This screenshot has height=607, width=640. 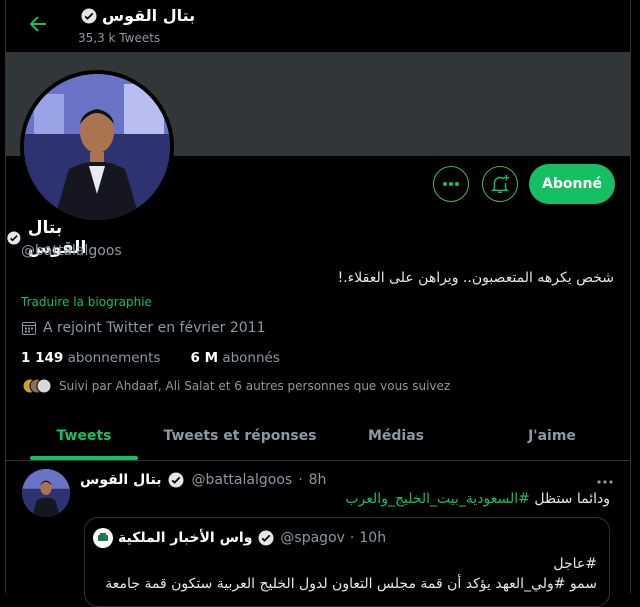 I want to click on quoted-tweet-avatar, so click(x=103, y=538).